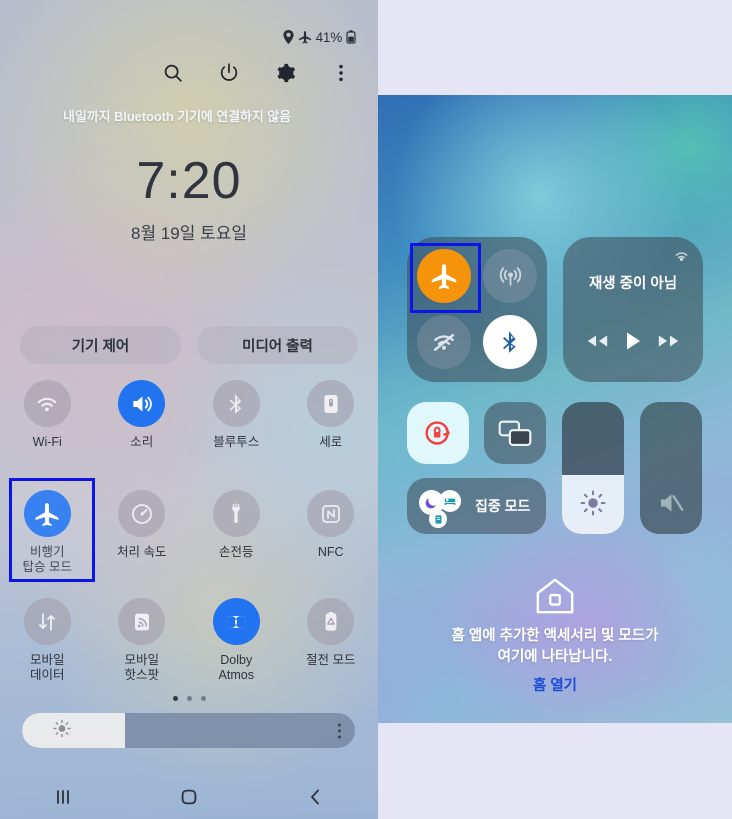 Image resolution: width=732 pixels, height=819 pixels. I want to click on home-button, so click(189, 797).